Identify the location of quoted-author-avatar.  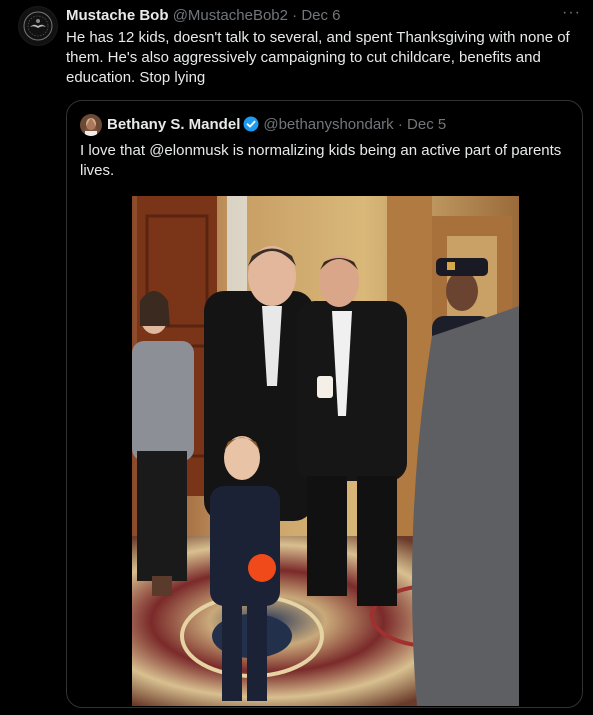
(91, 125).